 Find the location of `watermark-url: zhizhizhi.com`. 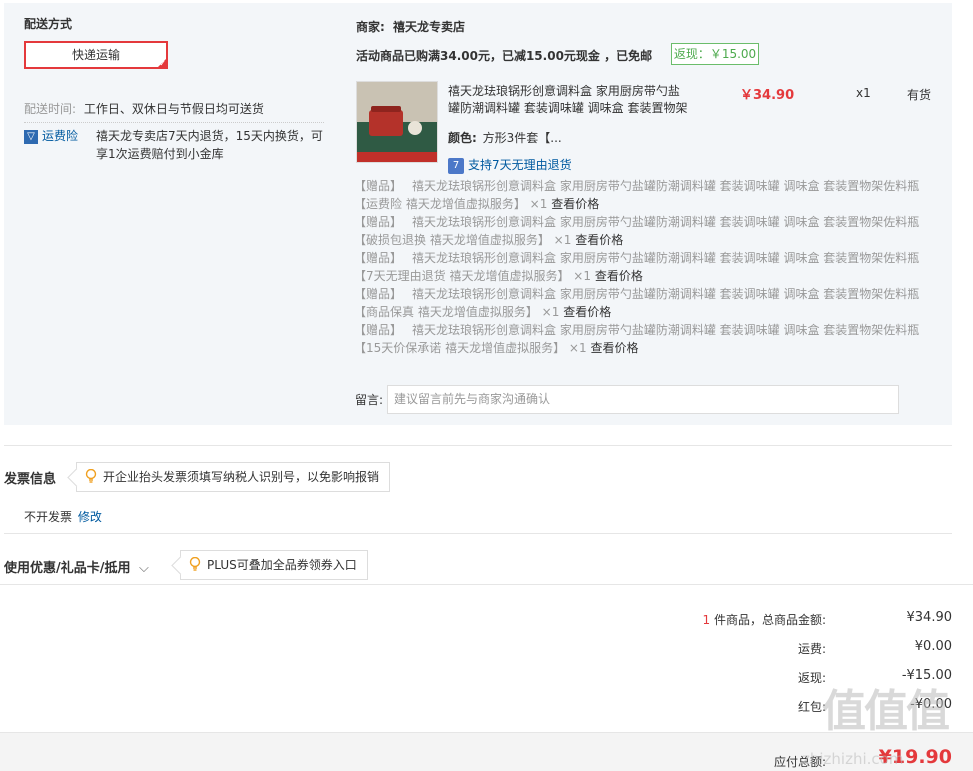

watermark-url: zhizhizhi.com is located at coordinates (853, 759).